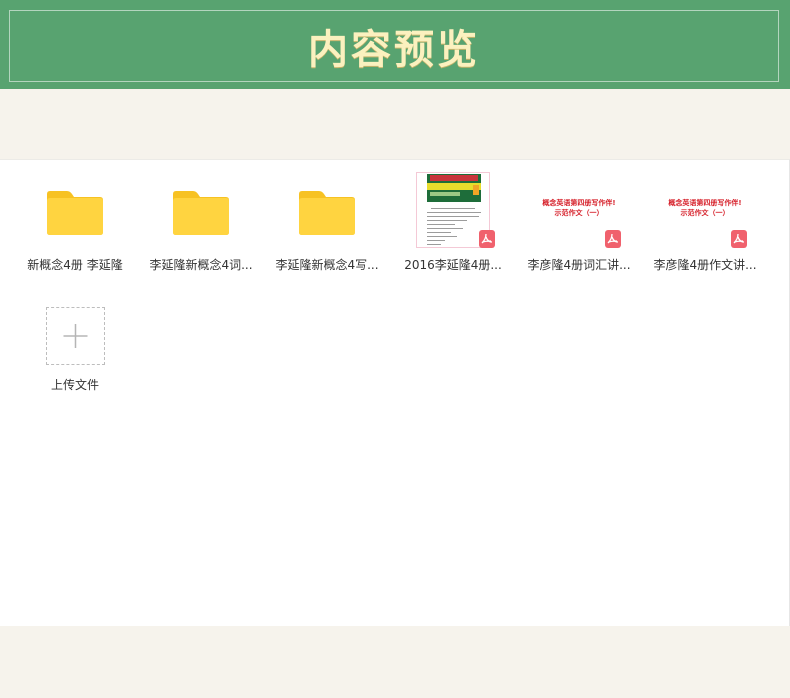  Describe the element at coordinates (454, 188) in the screenshot. I see `book-cover-image` at that location.